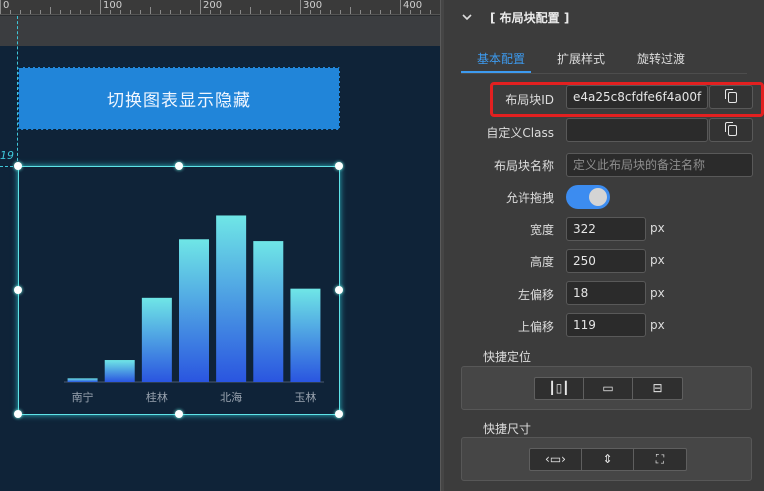 The width and height of the screenshot is (764, 491). What do you see at coordinates (339, 290) in the screenshot?
I see `resize-handle-right` at bounding box center [339, 290].